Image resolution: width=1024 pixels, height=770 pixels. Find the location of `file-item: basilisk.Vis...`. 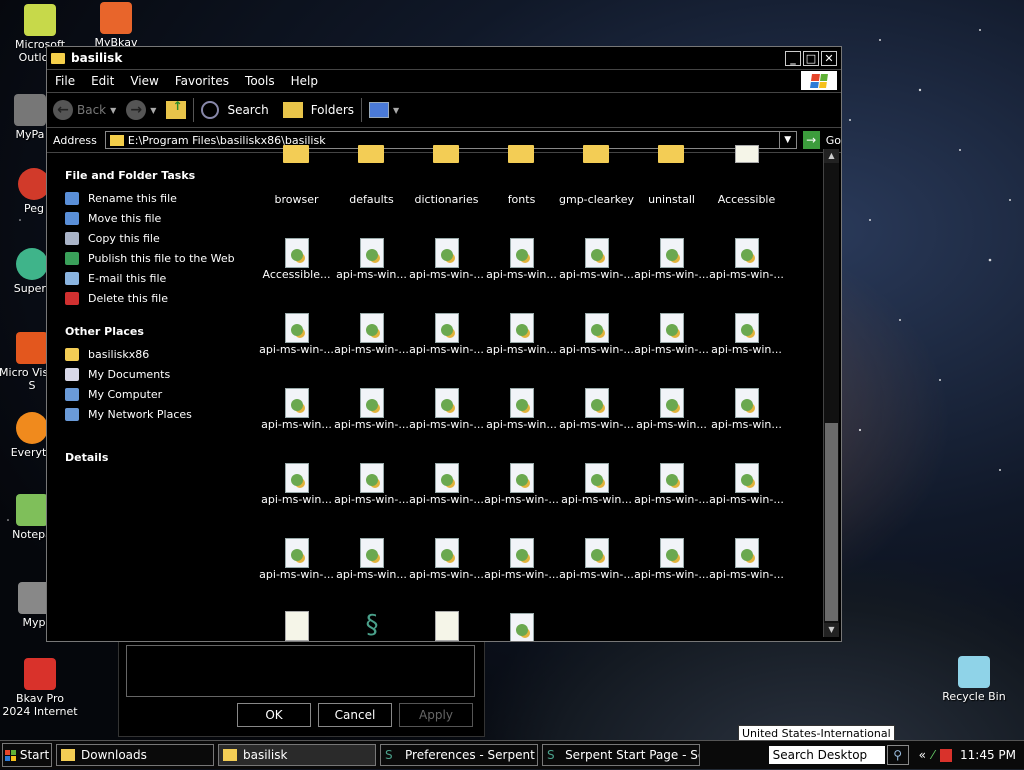

file-item: basilisk.Vis... is located at coordinates (446, 618).